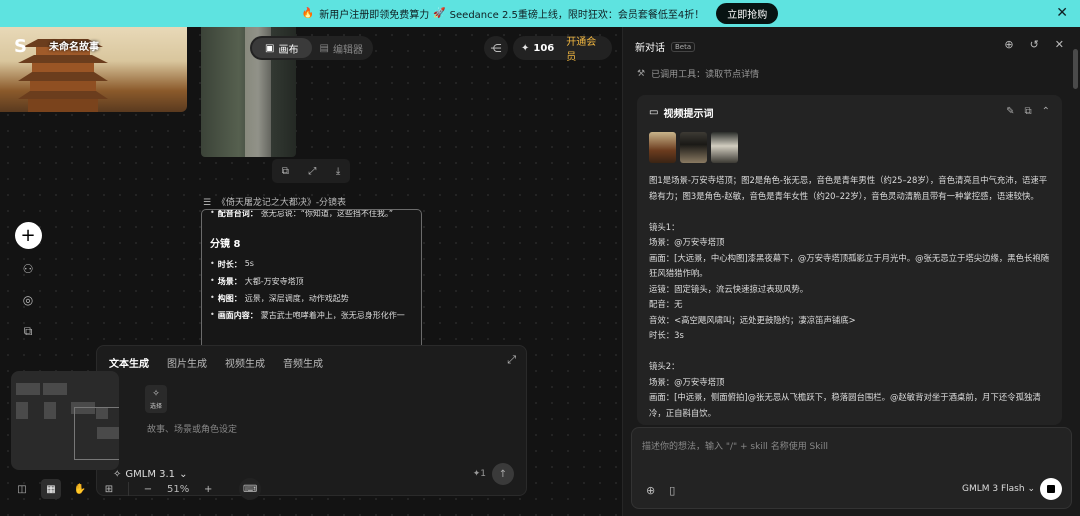 The image size is (1080, 516). Describe the element at coordinates (735, 445) in the screenshot. I see `chat-input-placeholder: 描述你的想法，输入 "/" + skill 名称使用 Skill` at that location.